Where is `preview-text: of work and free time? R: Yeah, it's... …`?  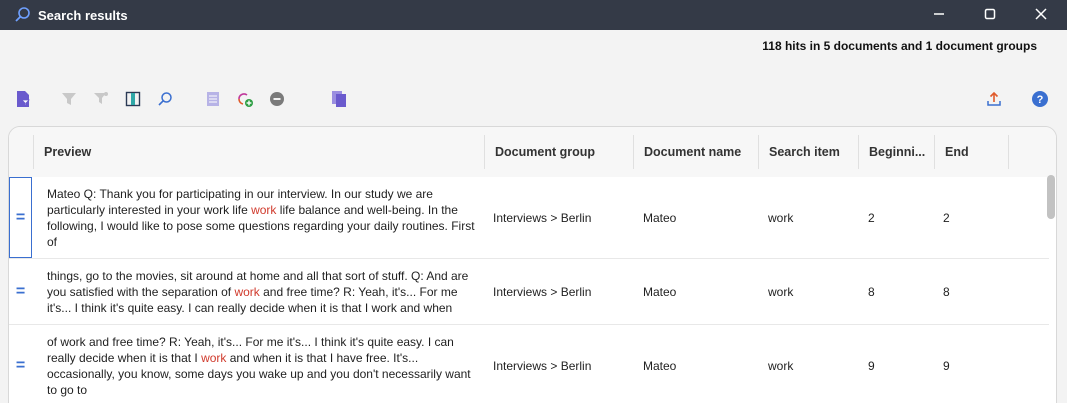
preview-text: of work and free time? R: Yeah, it's... … is located at coordinates (259, 366).